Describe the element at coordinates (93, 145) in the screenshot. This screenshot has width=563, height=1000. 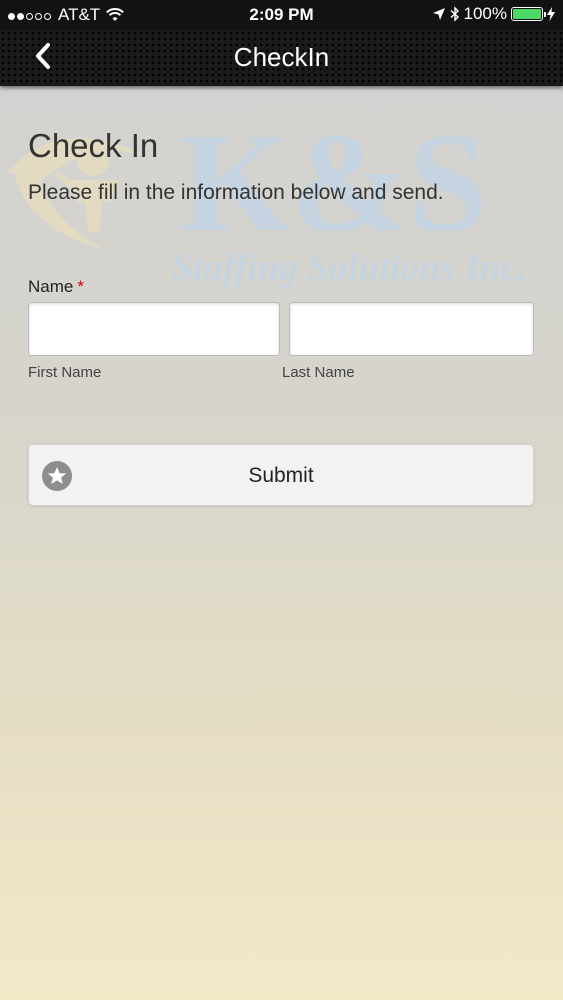
I see `page-title: Check In` at that location.